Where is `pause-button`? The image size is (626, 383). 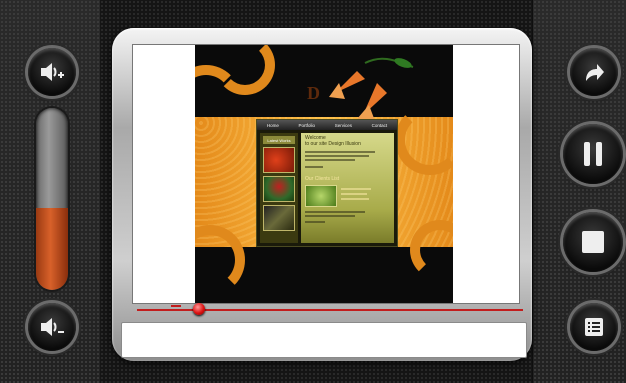 pause-button is located at coordinates (593, 154).